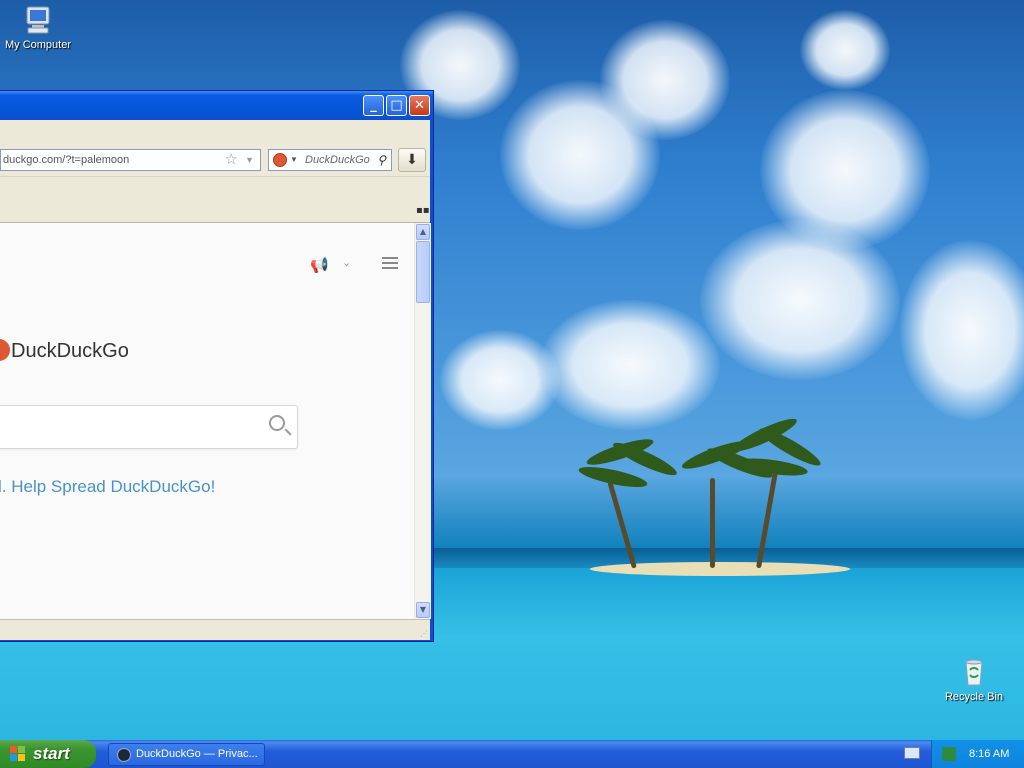 The image size is (1024, 768). What do you see at coordinates (974, 697) in the screenshot?
I see `desktop-icon-label: Recycle Bin` at bounding box center [974, 697].